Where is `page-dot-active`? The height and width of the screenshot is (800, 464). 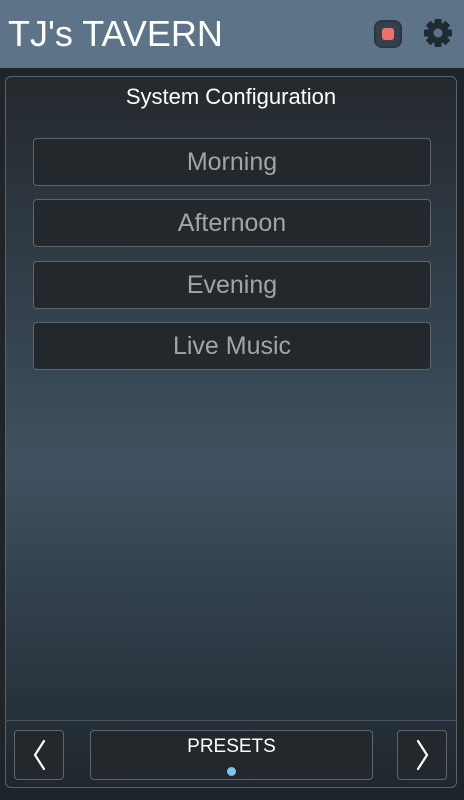 page-dot-active is located at coordinates (231, 771).